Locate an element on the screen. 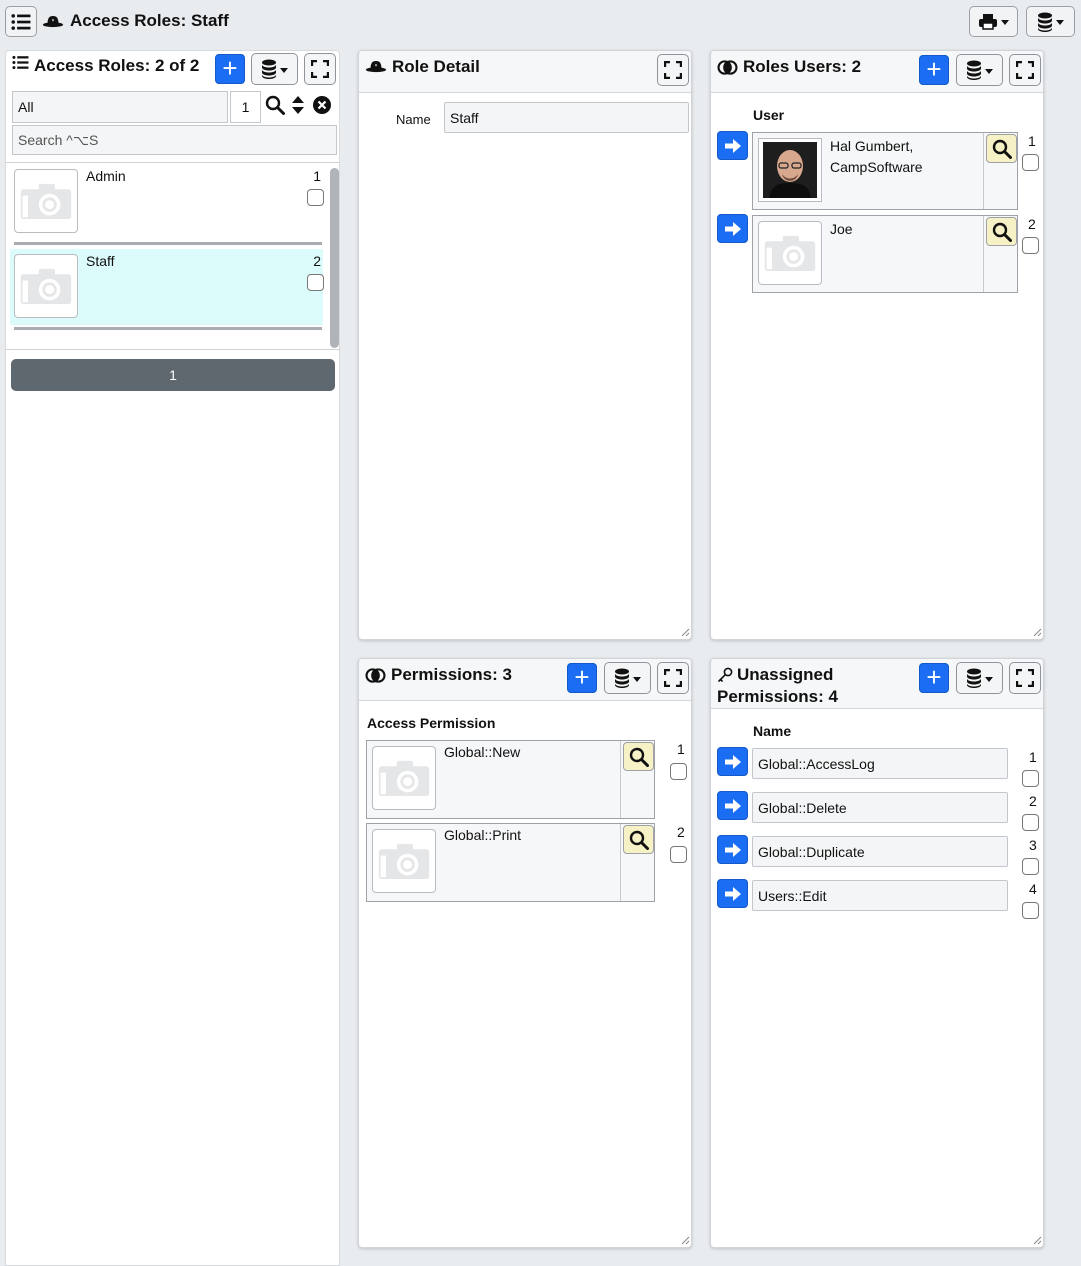  role-detail-fullscreen-button is located at coordinates (673, 70).